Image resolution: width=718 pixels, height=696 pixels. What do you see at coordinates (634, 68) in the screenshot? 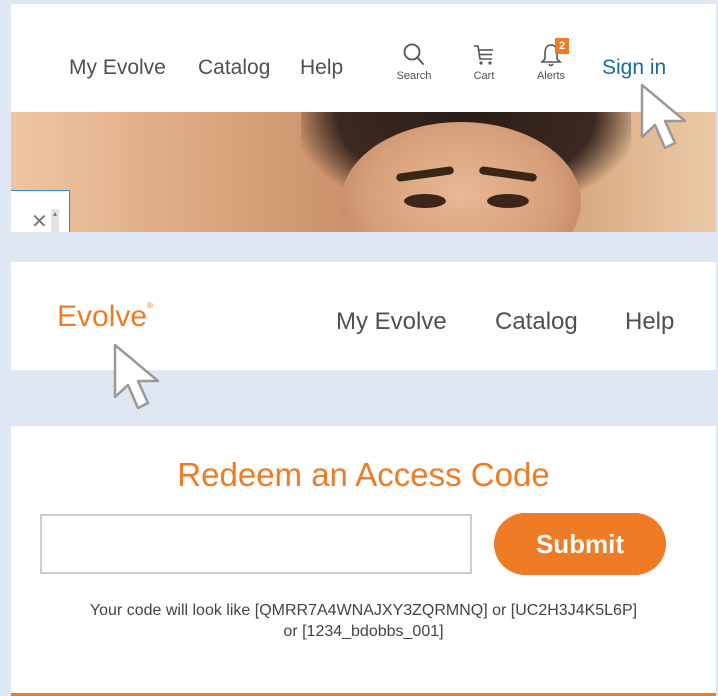
I see `sign-in-link: Sign in` at bounding box center [634, 68].